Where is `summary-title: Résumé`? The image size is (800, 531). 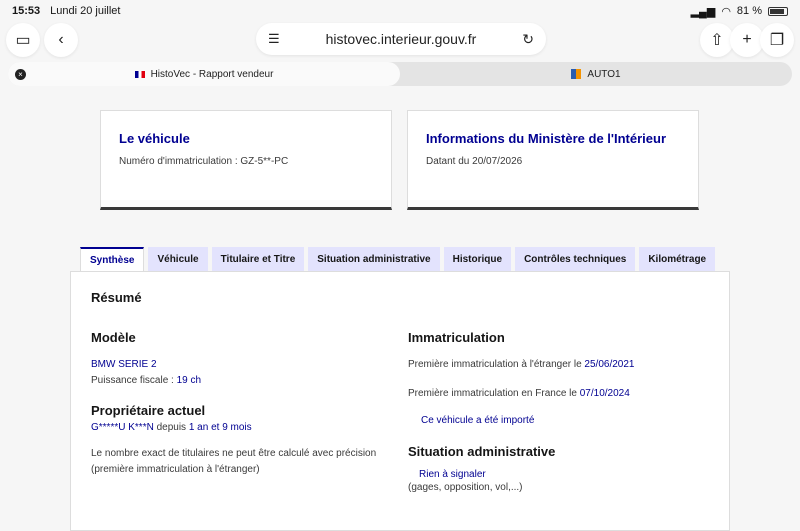 summary-title: Résumé is located at coordinates (116, 297).